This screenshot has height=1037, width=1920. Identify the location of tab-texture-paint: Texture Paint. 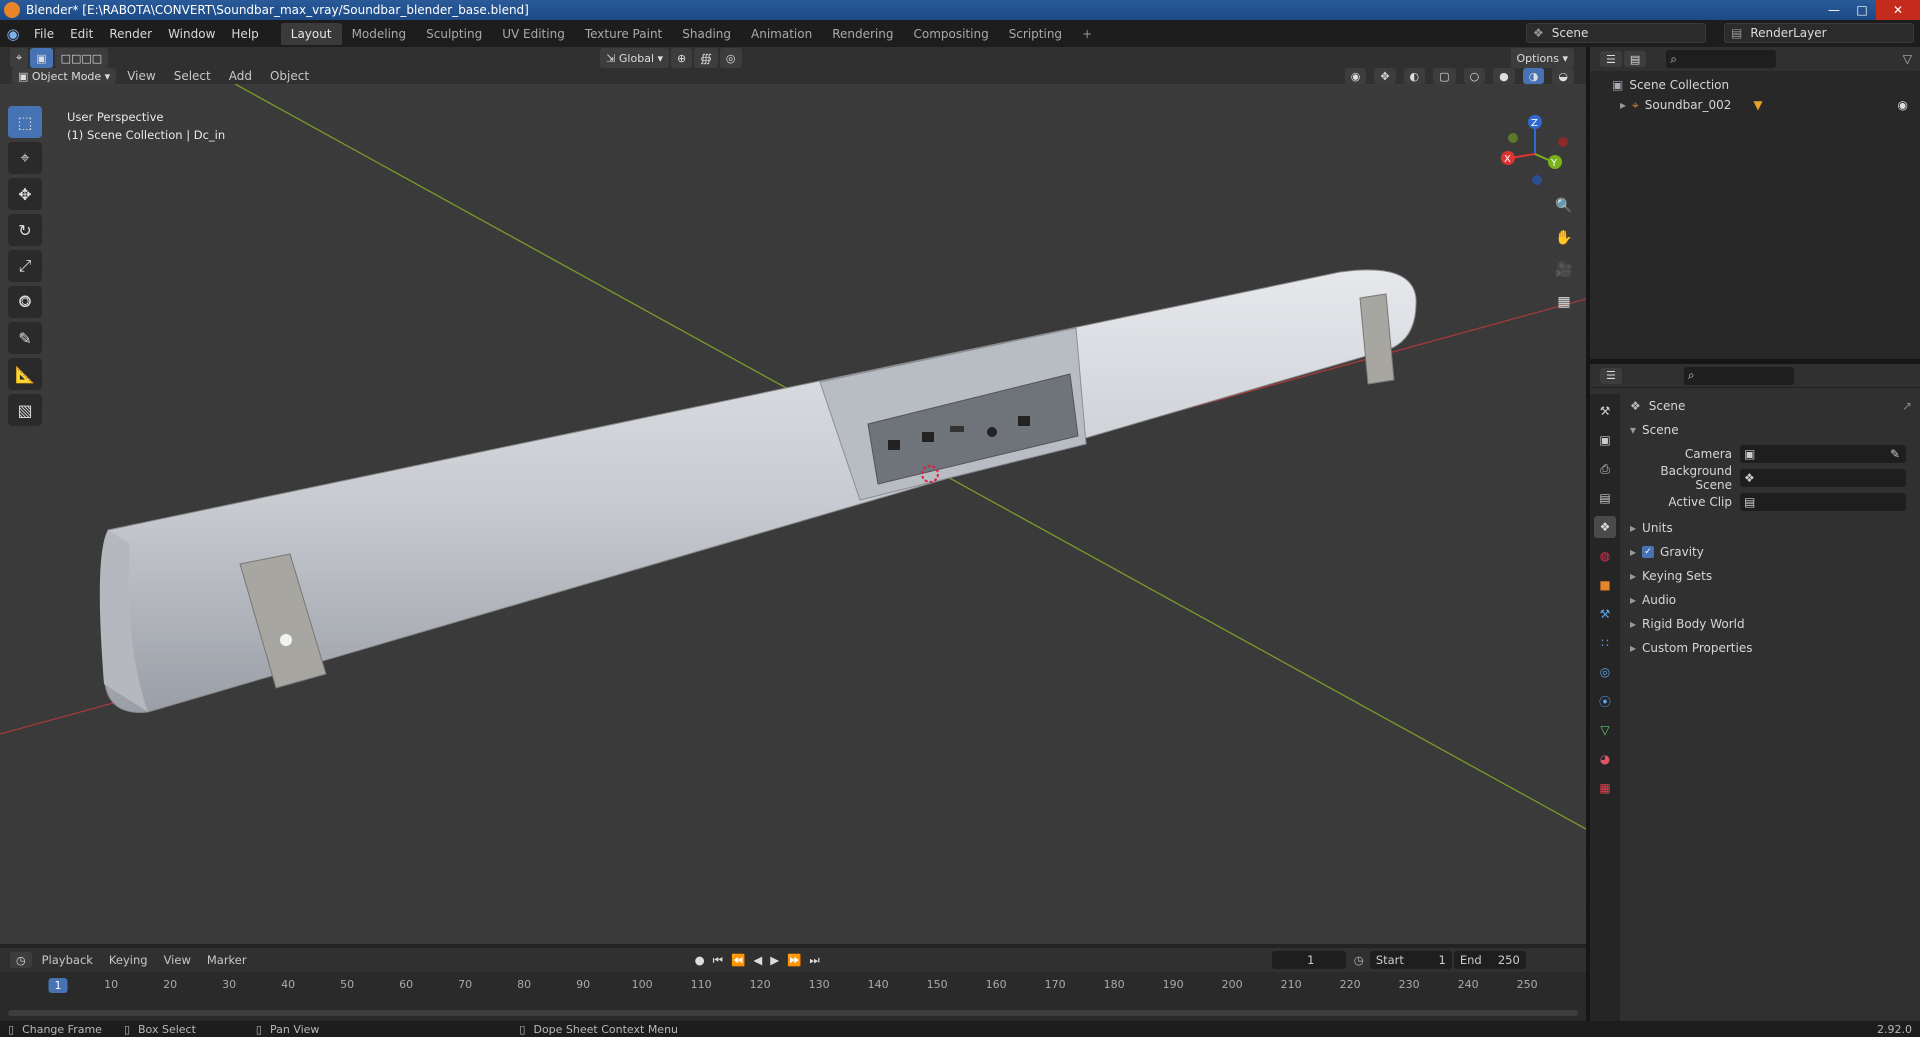
(623, 34).